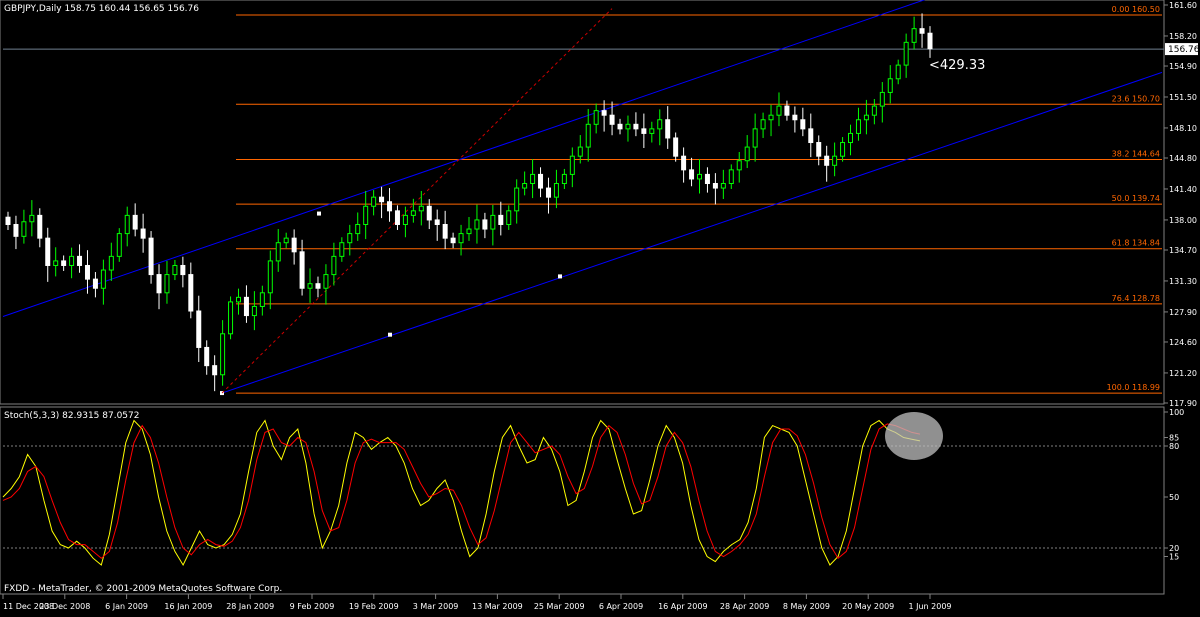 The width and height of the screenshot is (1200, 617). I want to click on time-tick-label: 6 Apr 2009, so click(621, 606).